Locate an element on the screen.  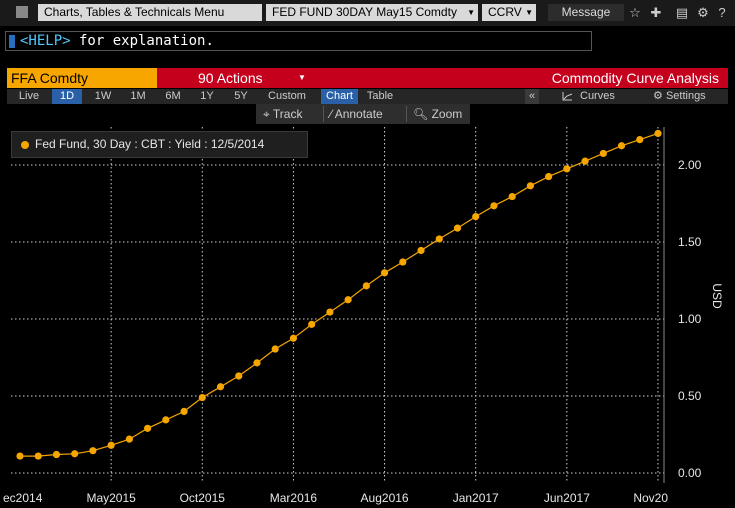
x-tick-label: Nov20 is located at coordinates (650, 498).